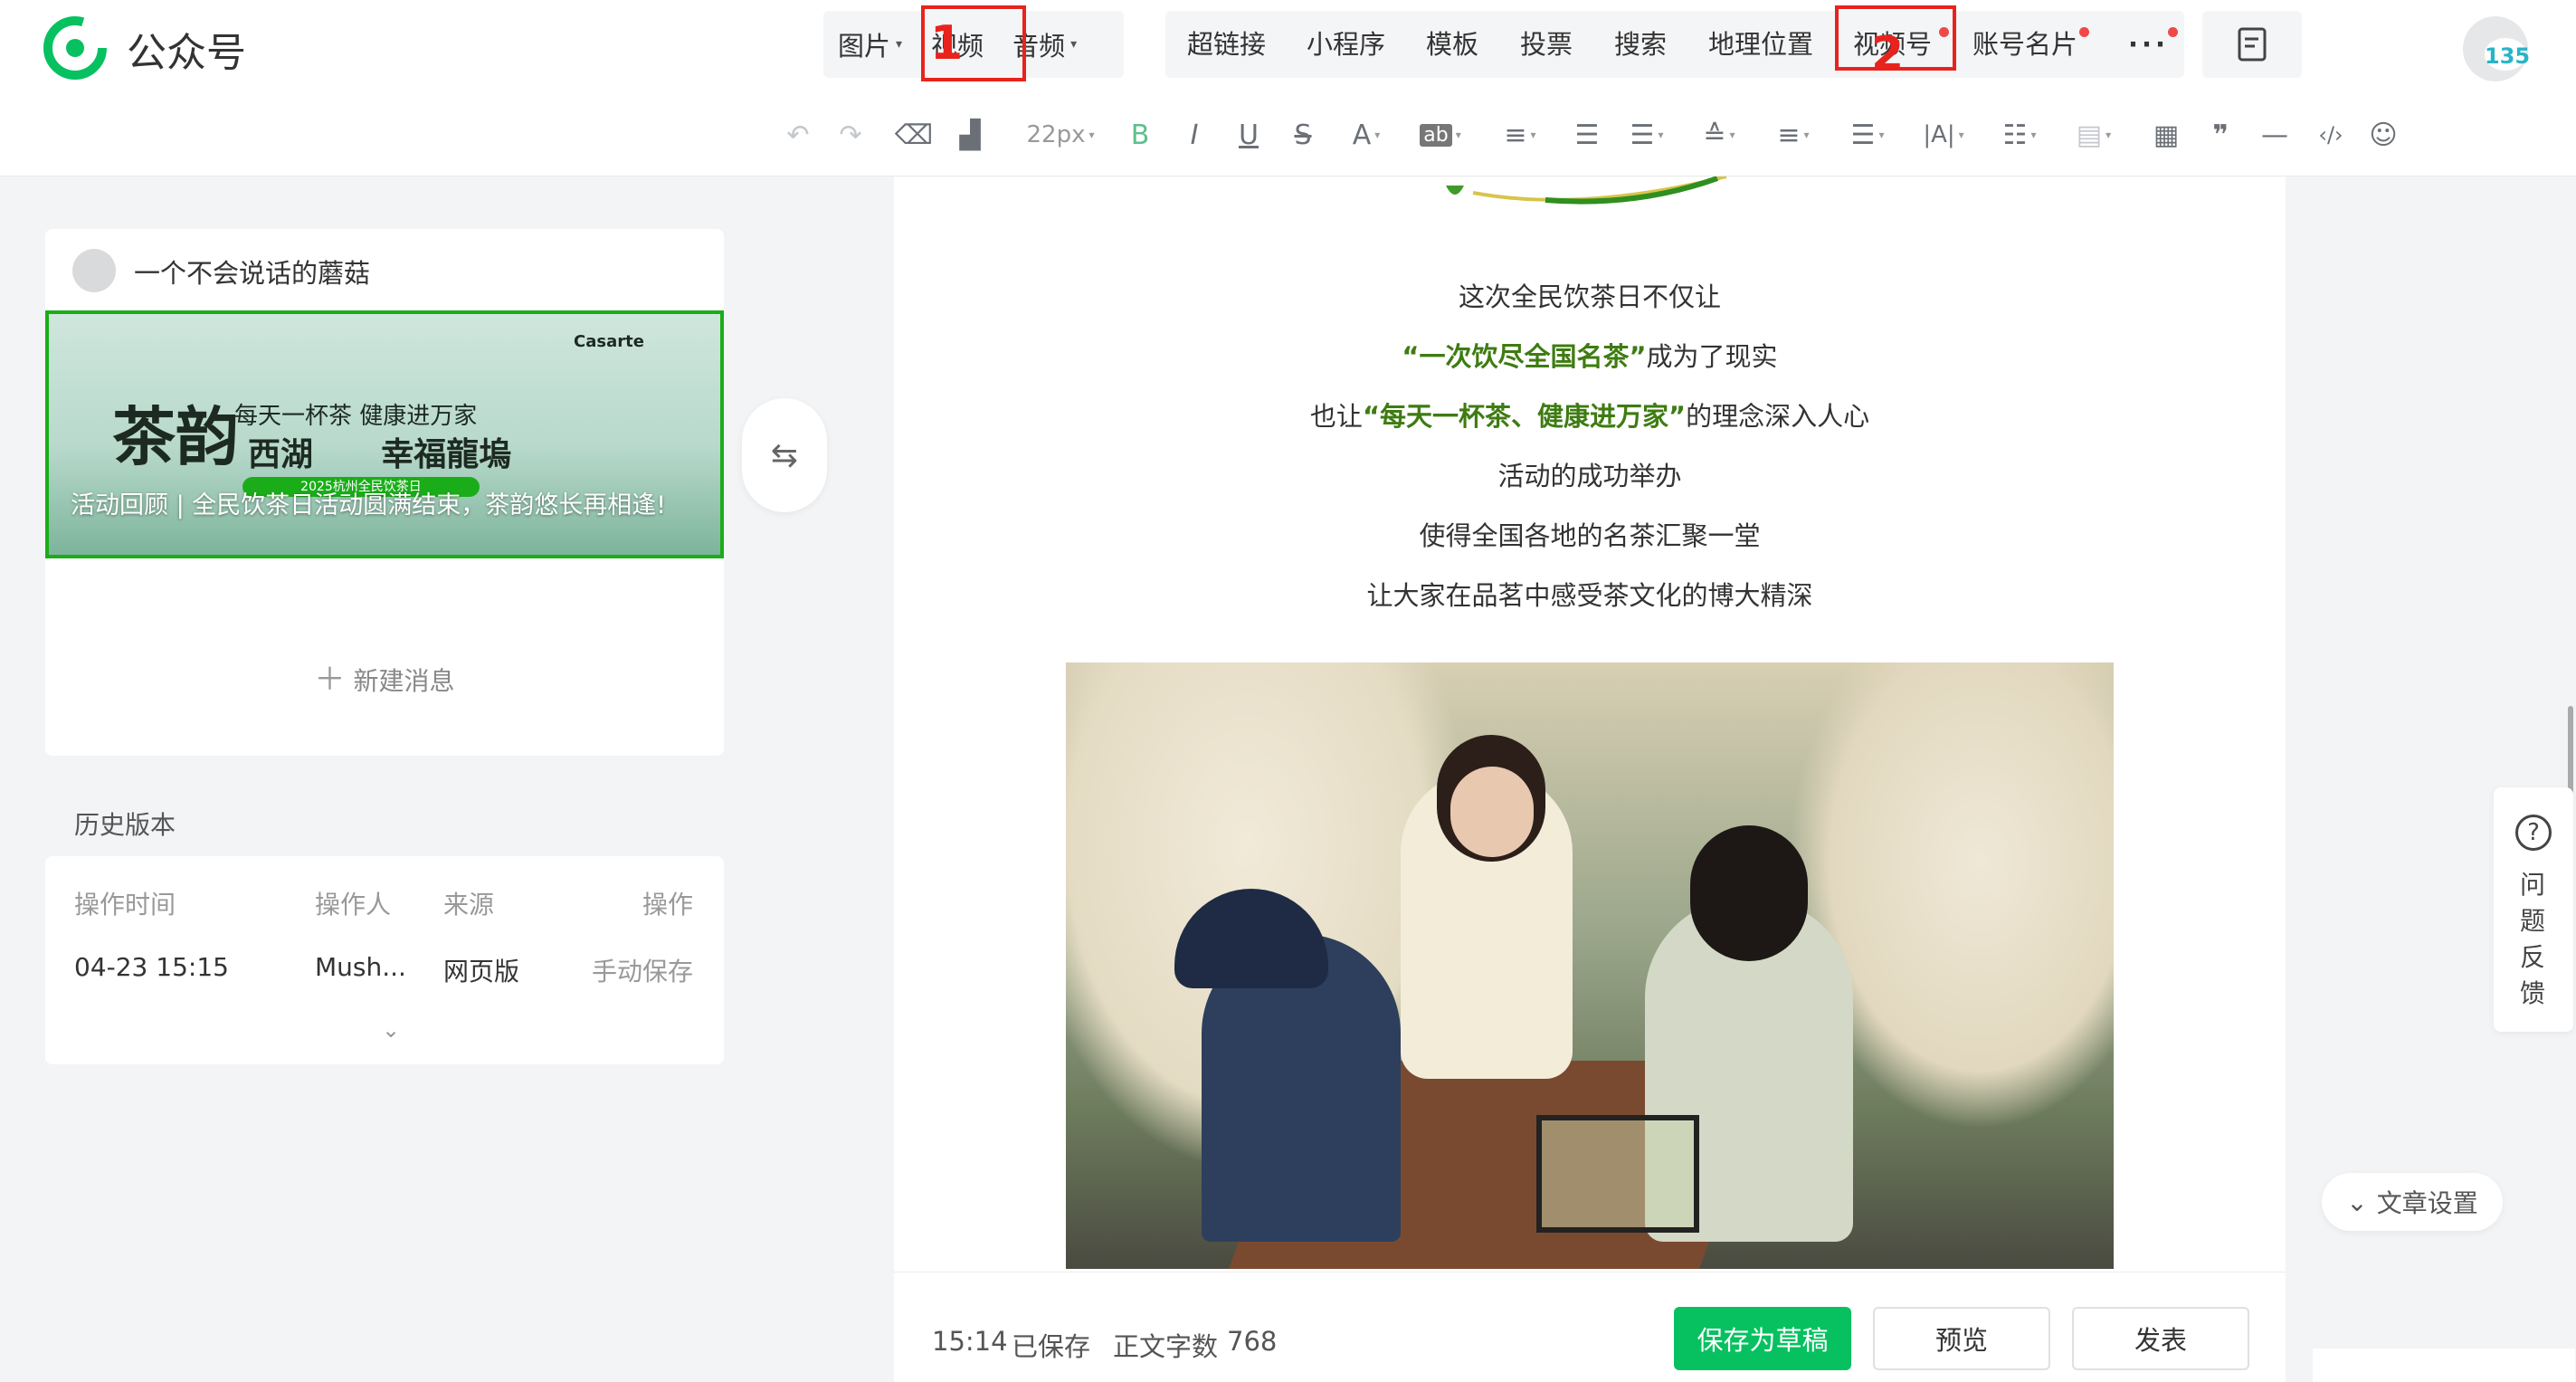 The image size is (2576, 1382). Describe the element at coordinates (1939, 134) in the screenshot. I see `letter-spacing-label: |A|` at that location.